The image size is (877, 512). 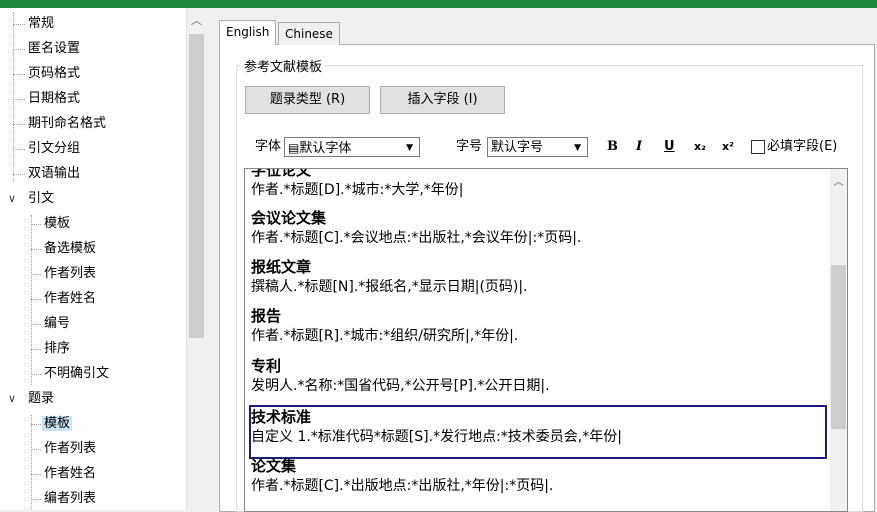 What do you see at coordinates (70, 248) in the screenshot?
I see `tree-item-alt-template: 备选模板` at bounding box center [70, 248].